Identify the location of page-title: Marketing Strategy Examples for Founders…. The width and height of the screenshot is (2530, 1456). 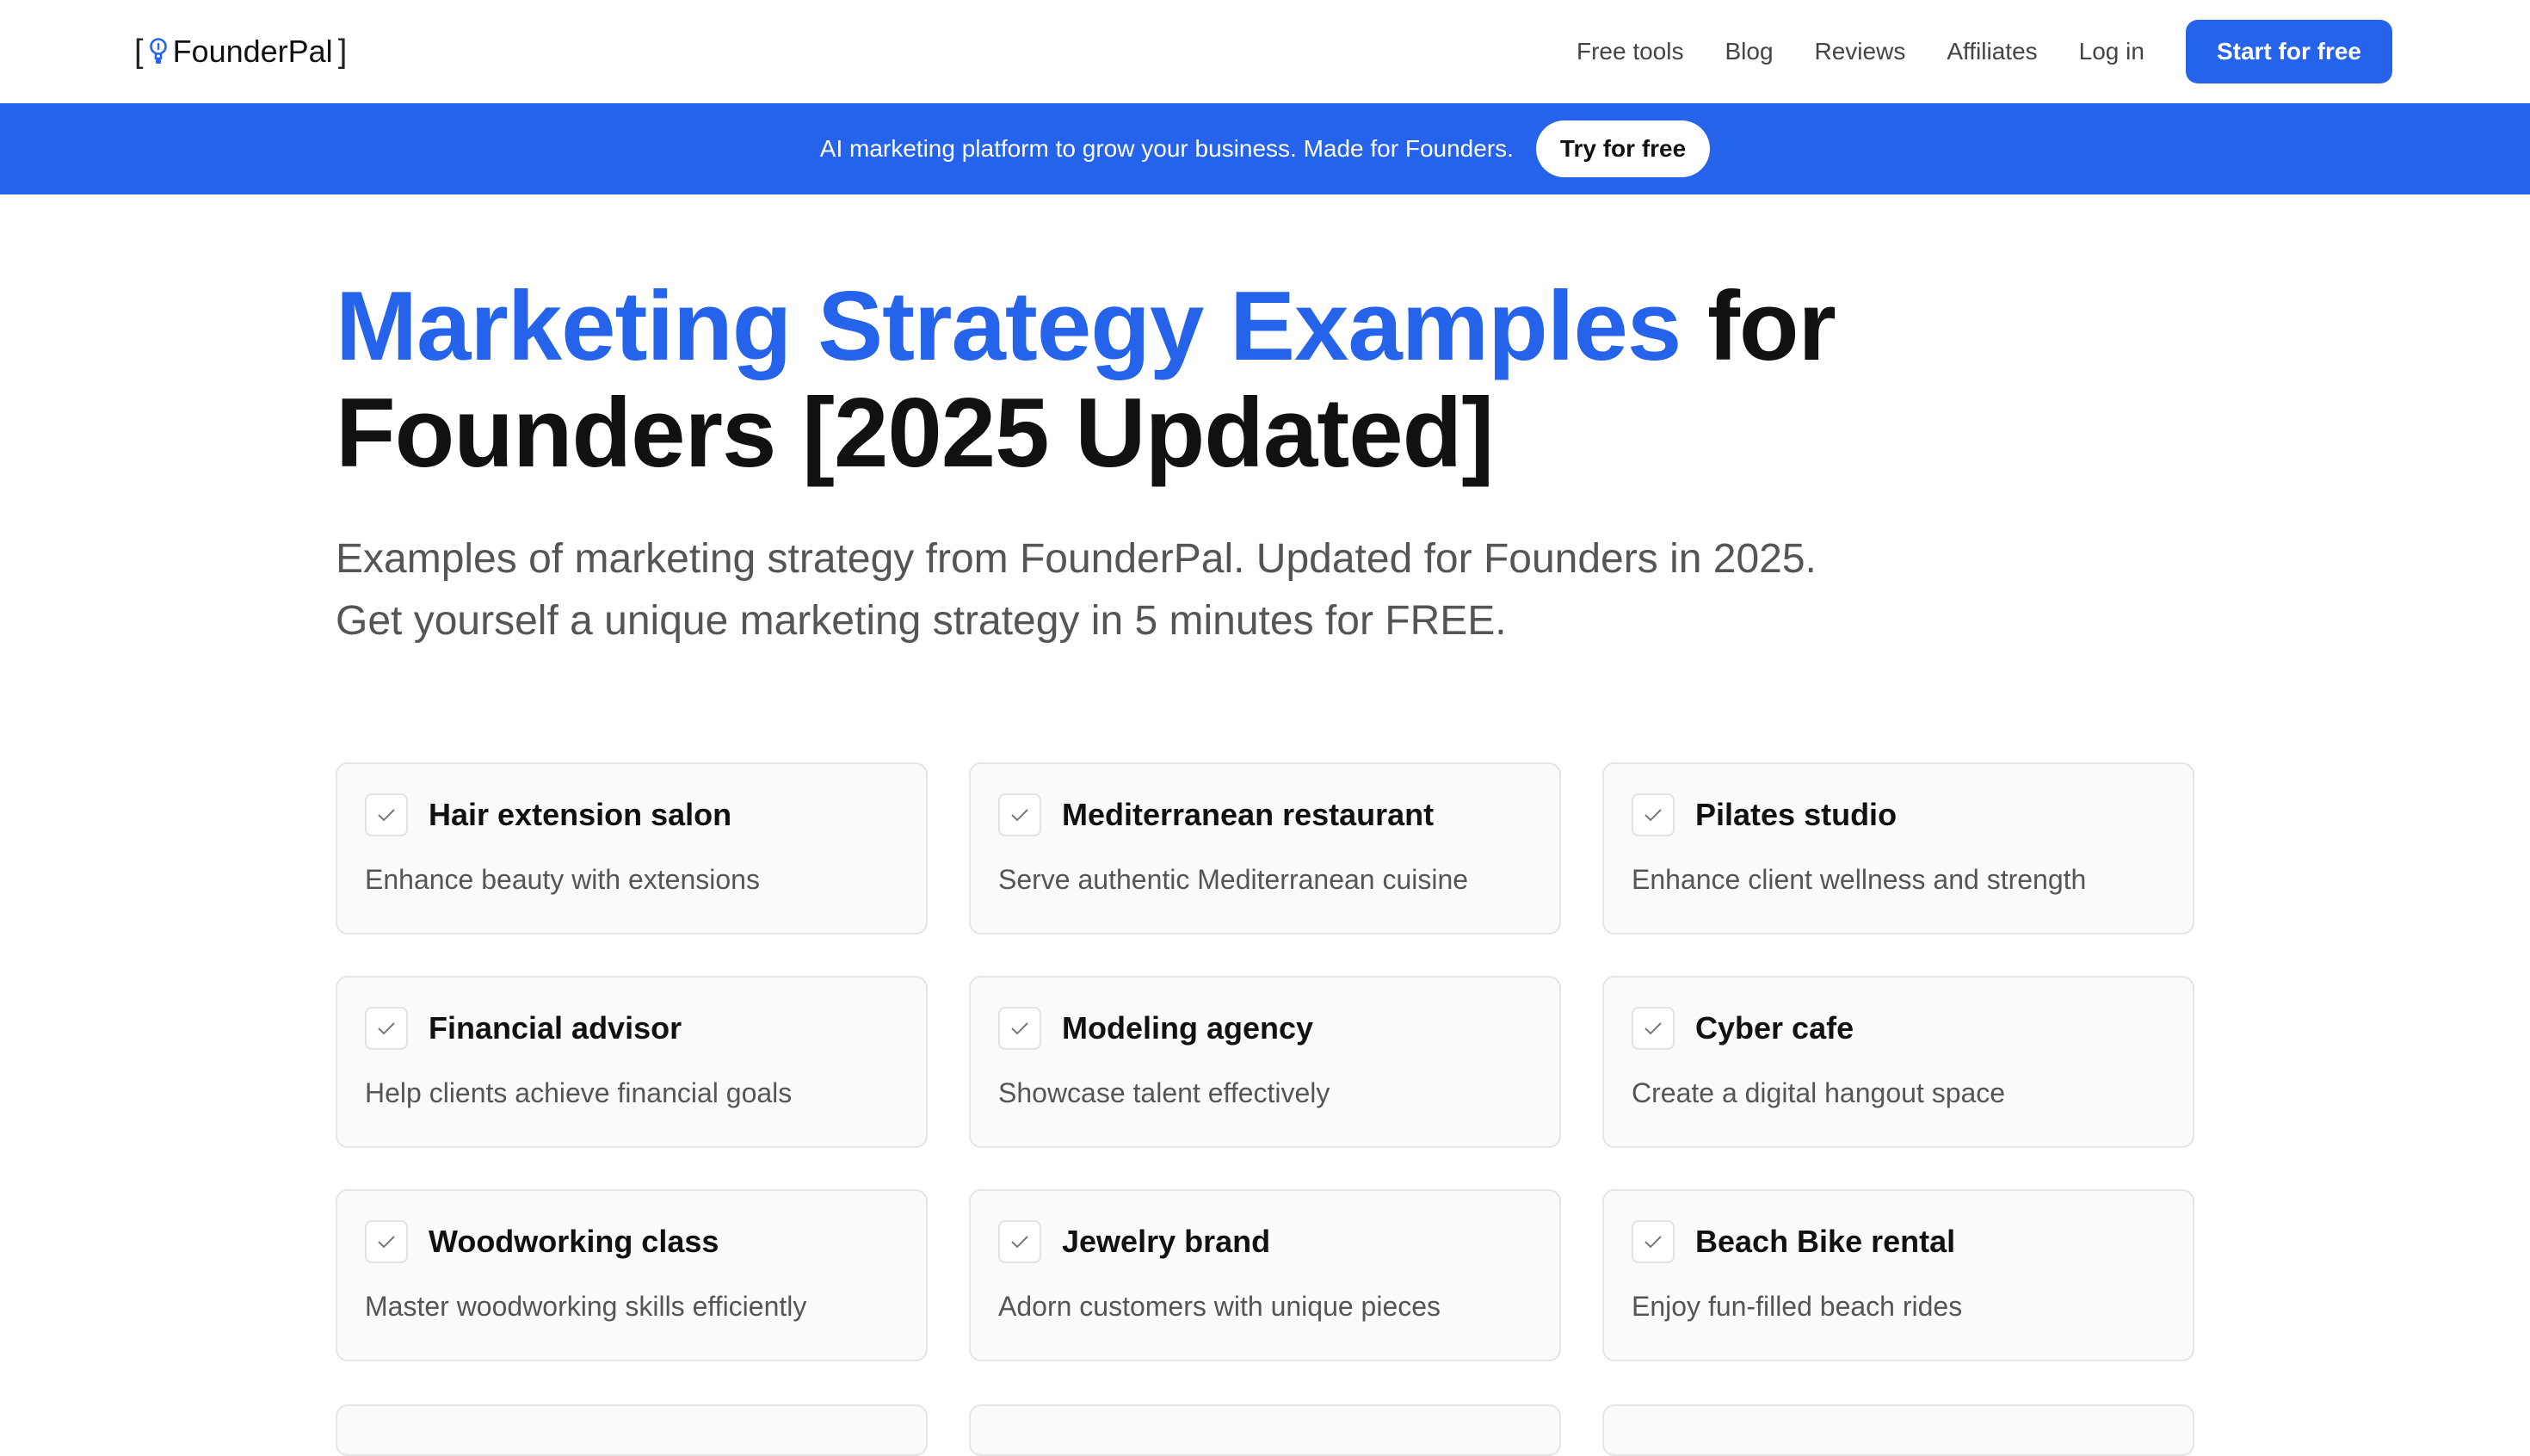
(1282, 380).